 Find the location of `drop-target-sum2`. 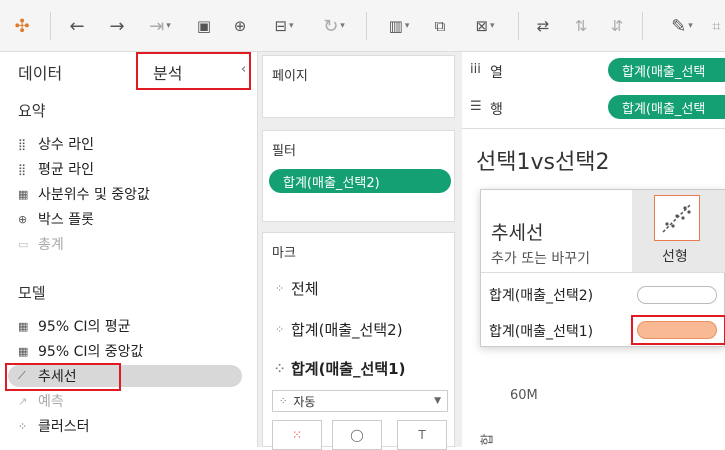

drop-target-sum2 is located at coordinates (677, 295).